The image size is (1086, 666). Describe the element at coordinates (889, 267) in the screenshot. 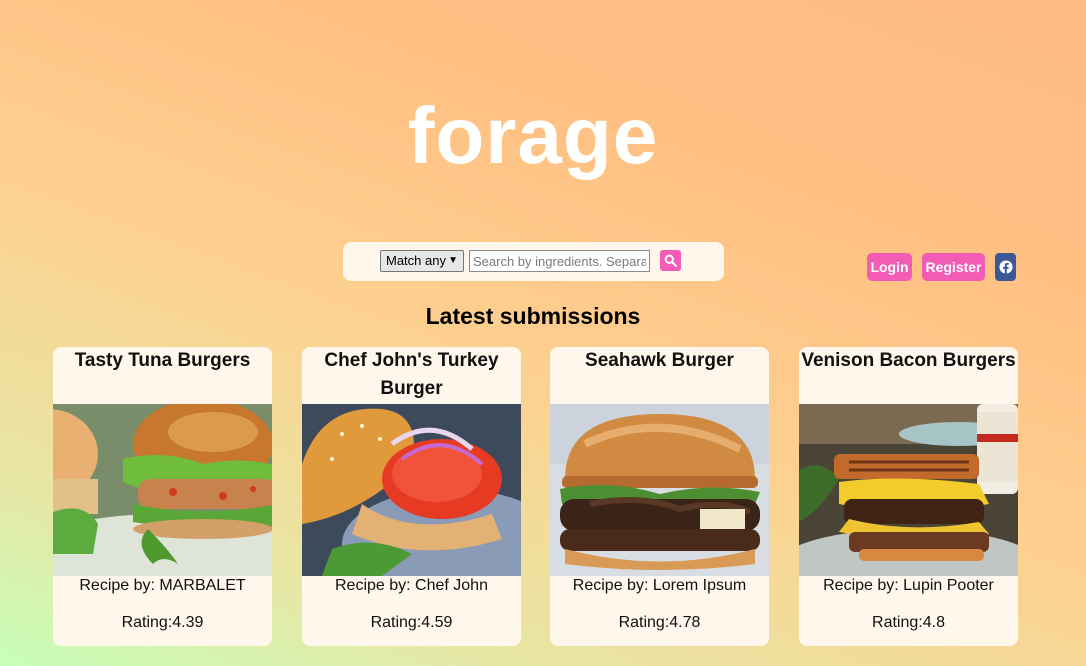

I see `login-button: Login` at that location.